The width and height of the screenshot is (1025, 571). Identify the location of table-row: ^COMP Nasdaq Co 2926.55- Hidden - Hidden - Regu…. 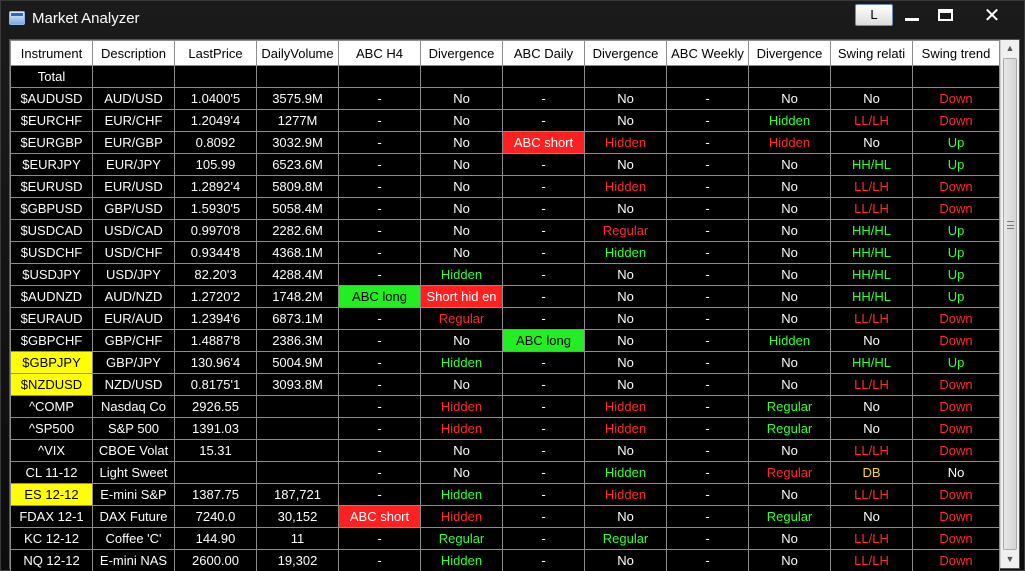
(505, 406).